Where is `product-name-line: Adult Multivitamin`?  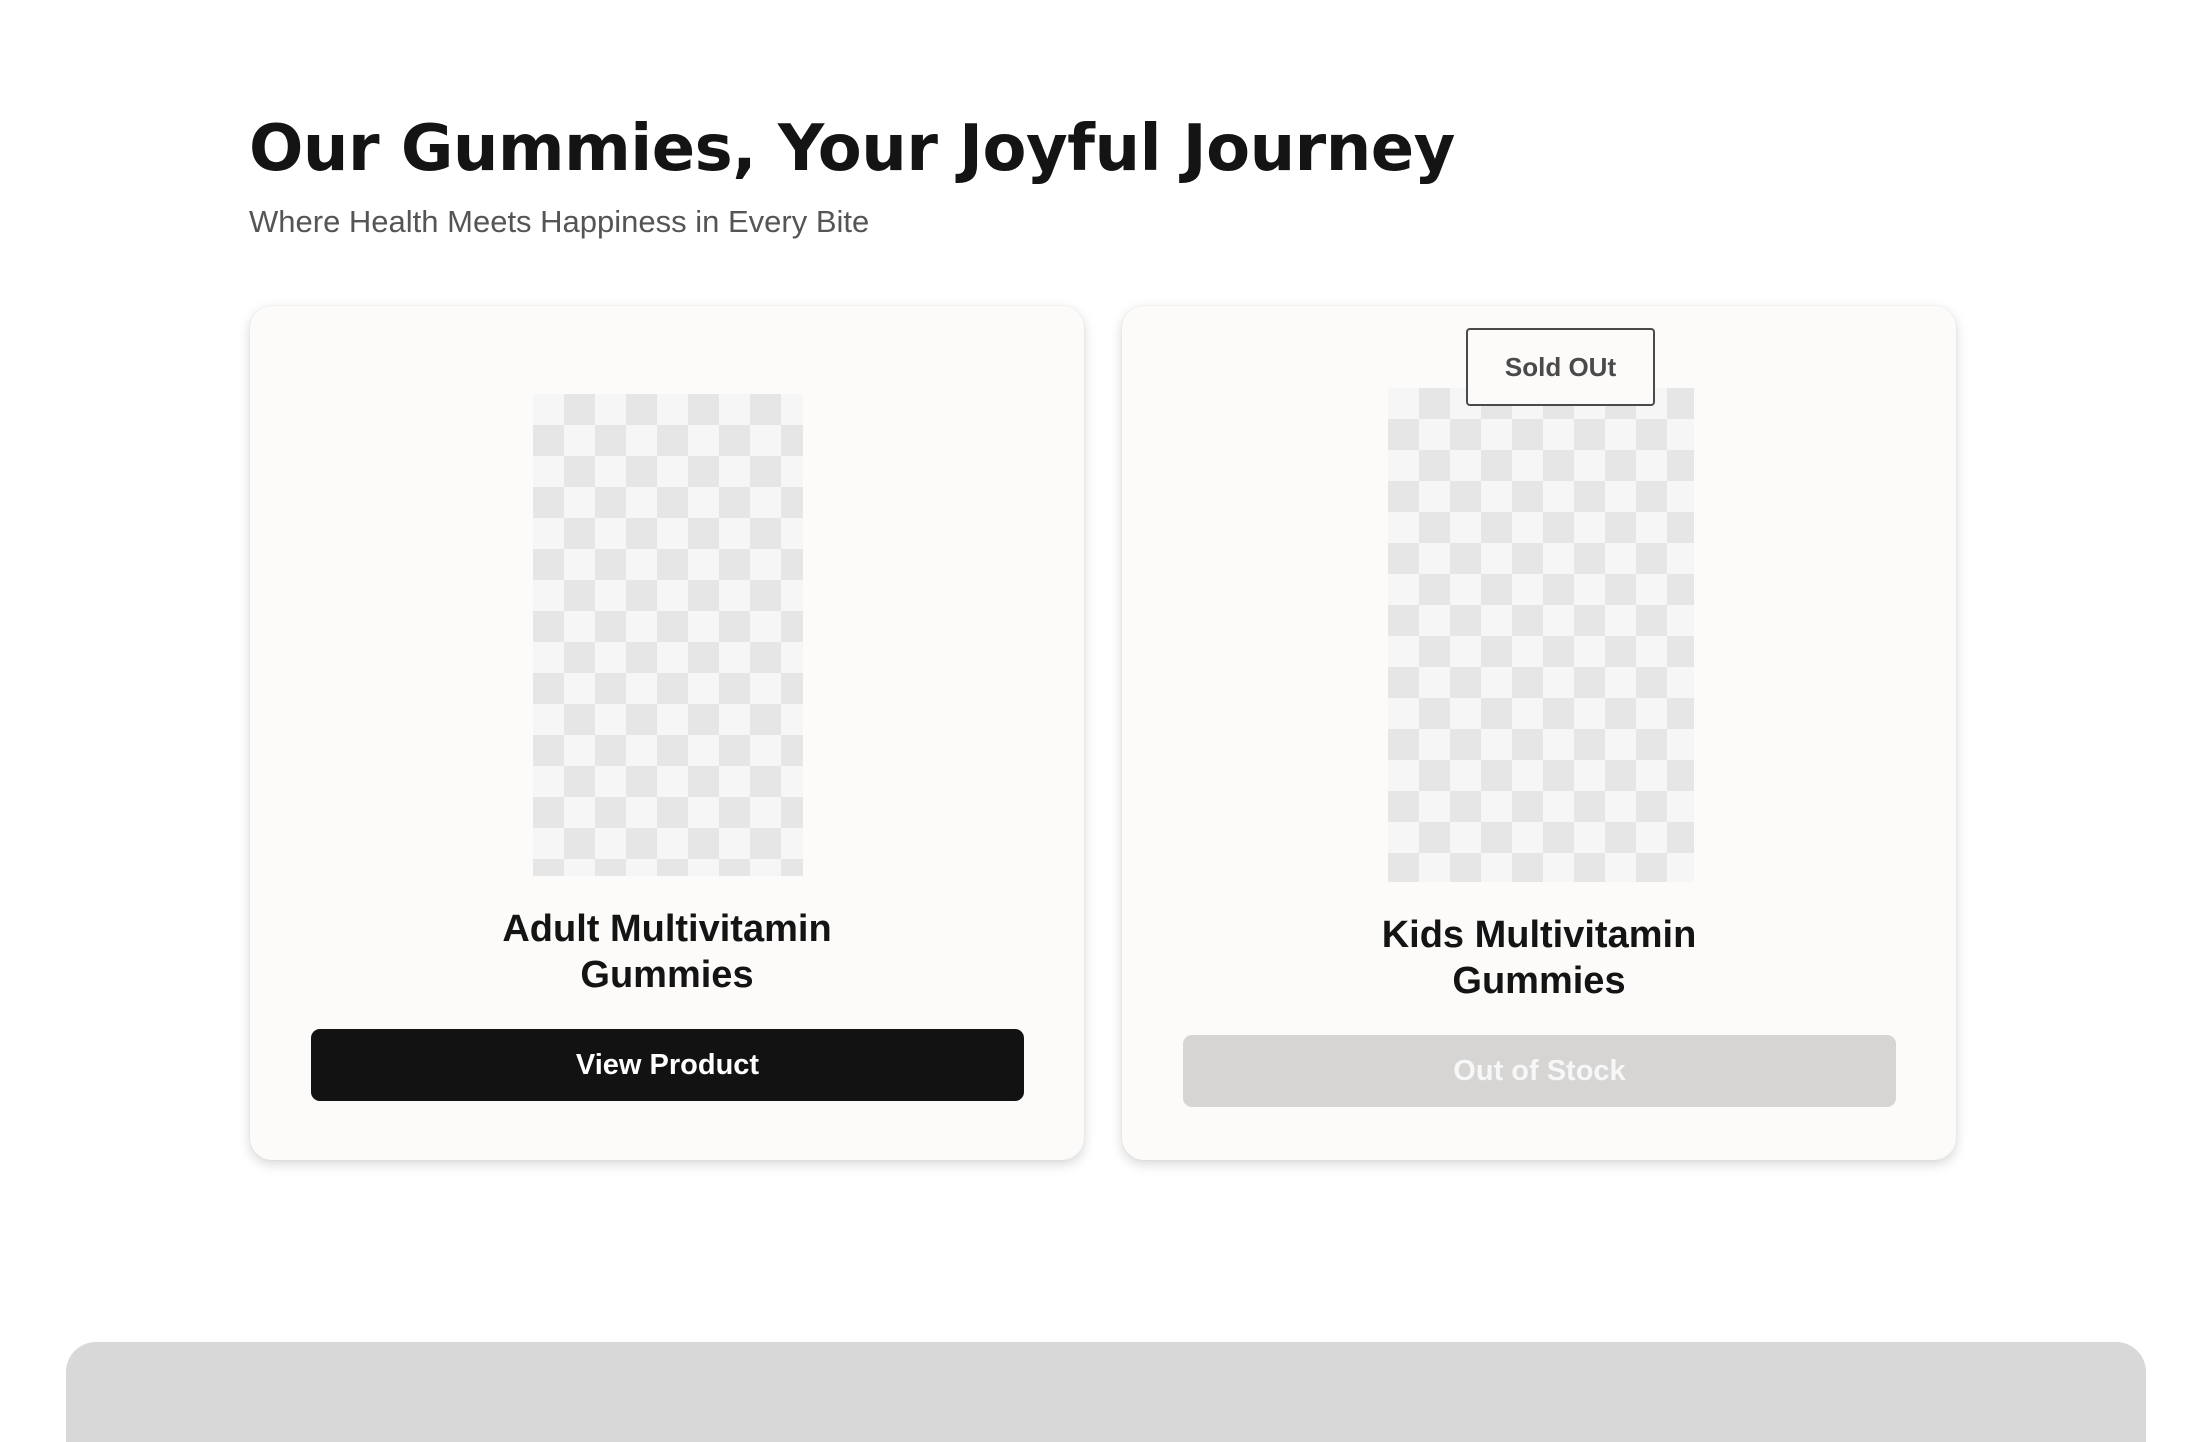
product-name-line: Adult Multivitamin is located at coordinates (667, 929).